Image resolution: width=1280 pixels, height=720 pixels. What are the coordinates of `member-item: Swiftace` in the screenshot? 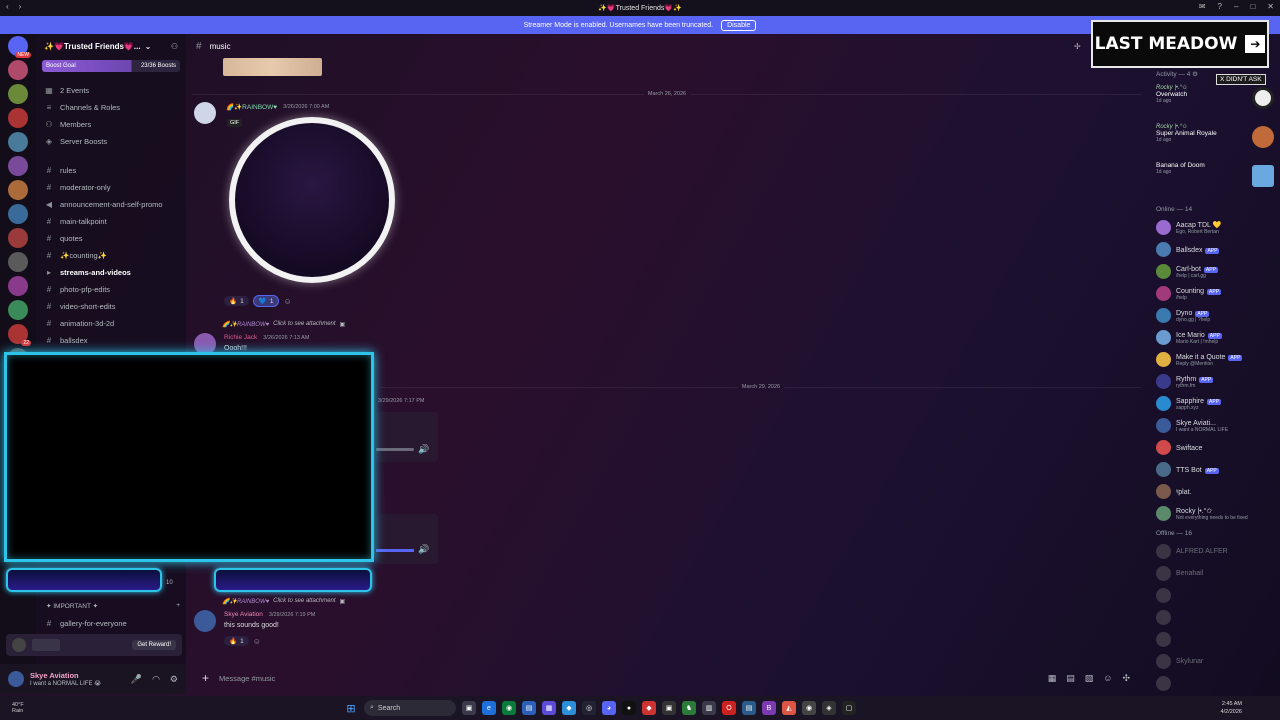 It's located at (1215, 447).